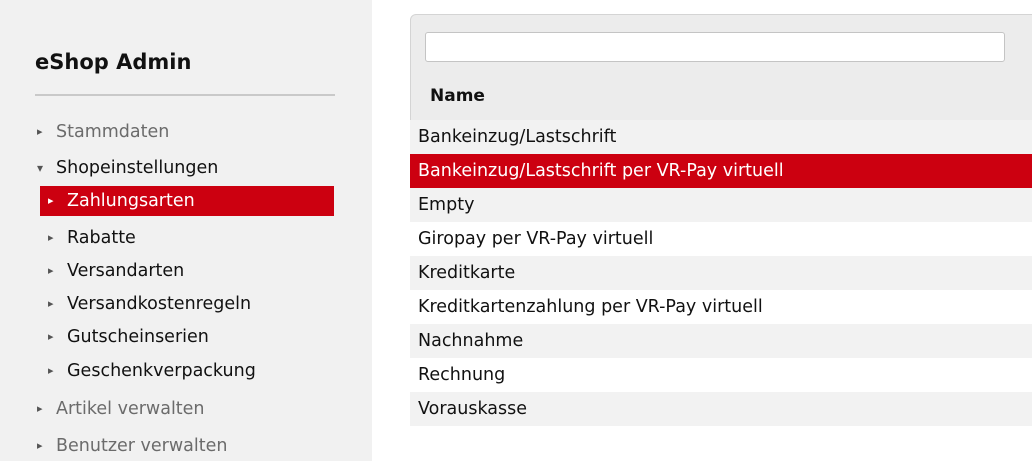 The height and width of the screenshot is (461, 1032). Describe the element at coordinates (721, 375) in the screenshot. I see `table-row: Rechnung` at that location.